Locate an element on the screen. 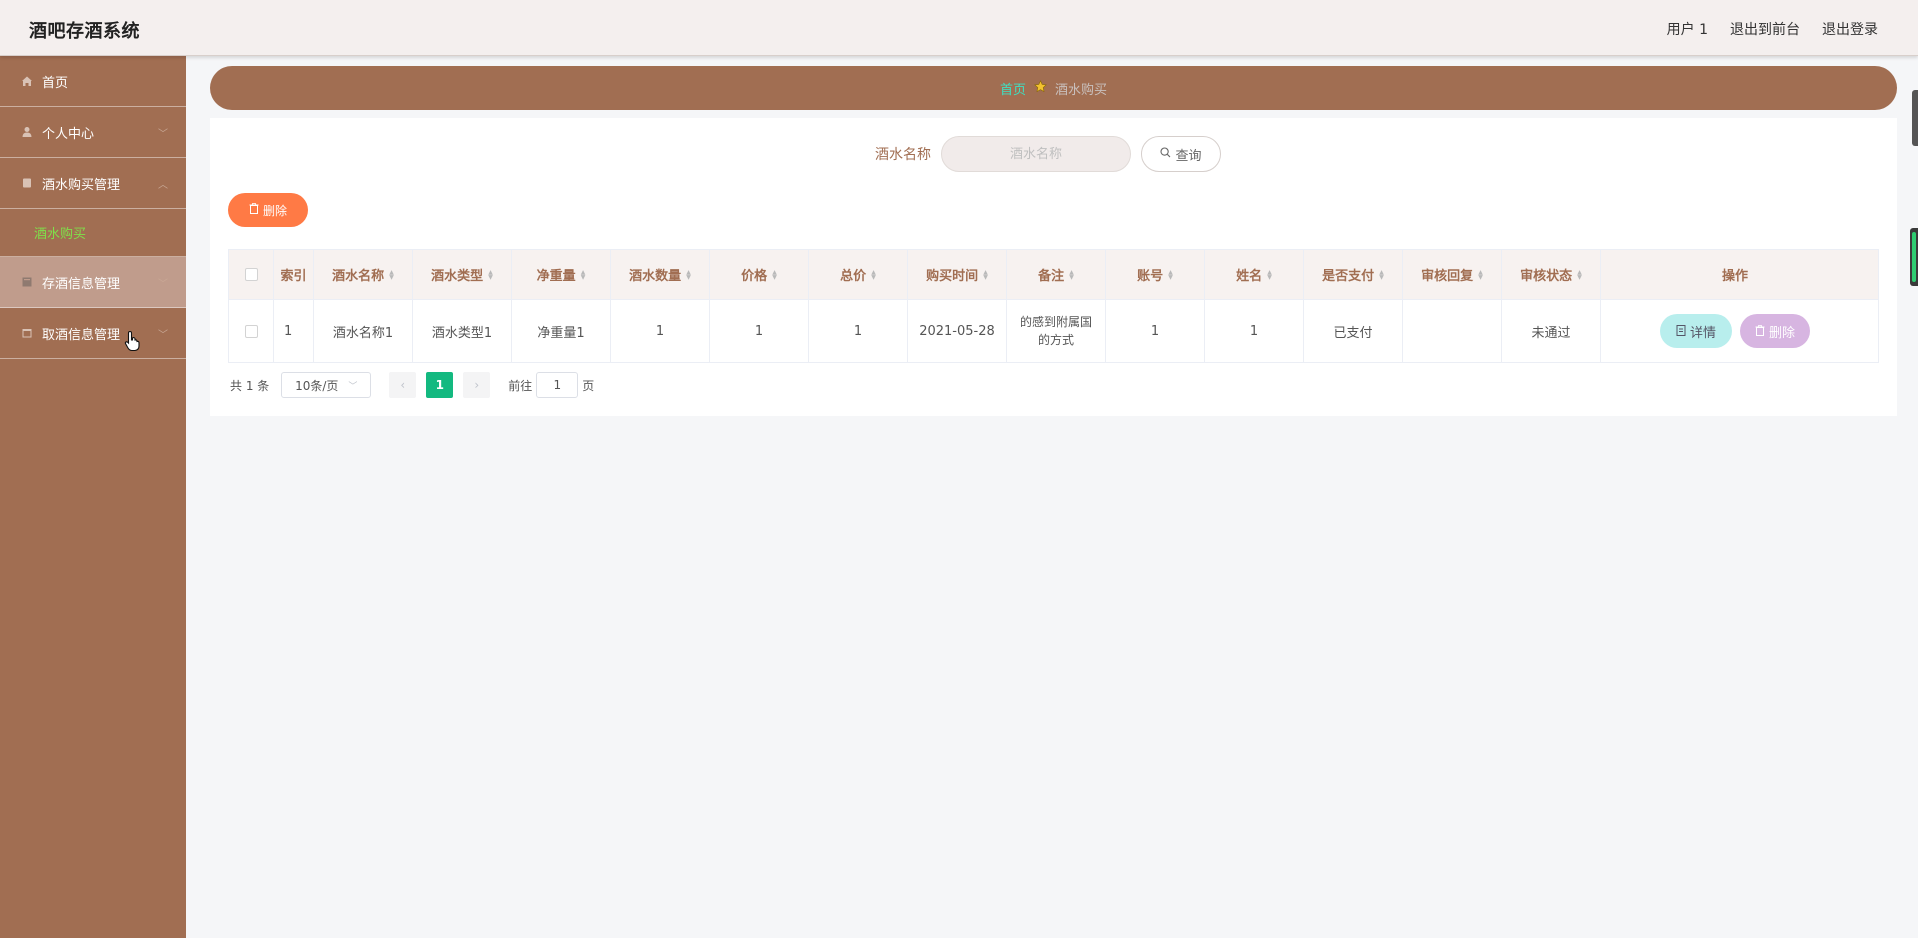  column-header-username: 姓名 ▲ ▼ is located at coordinates (1254, 274).